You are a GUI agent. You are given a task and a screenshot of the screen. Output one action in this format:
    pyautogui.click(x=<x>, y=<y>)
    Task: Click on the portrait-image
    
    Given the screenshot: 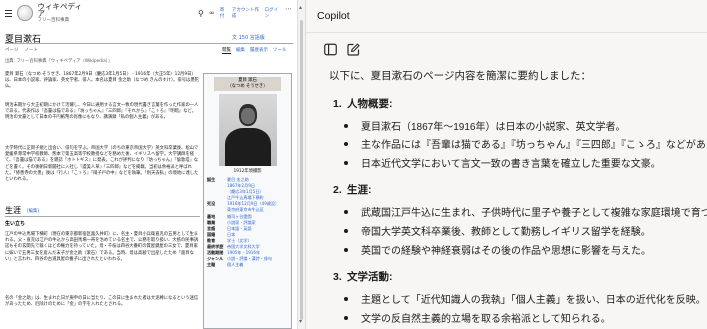 What is the action you would take?
    pyautogui.click(x=247, y=130)
    